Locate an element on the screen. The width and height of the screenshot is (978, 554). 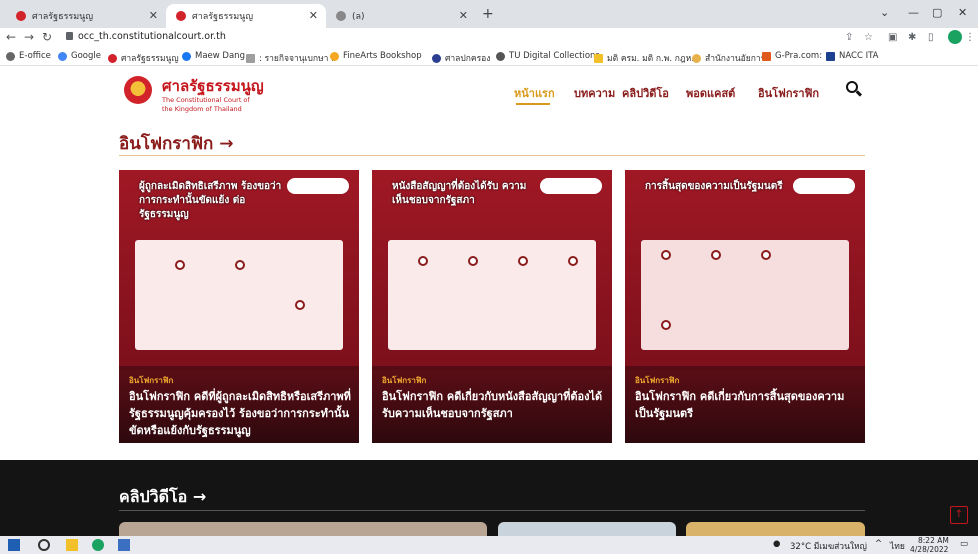
scroll-to-top-button: ↑ is located at coordinates (959, 515).